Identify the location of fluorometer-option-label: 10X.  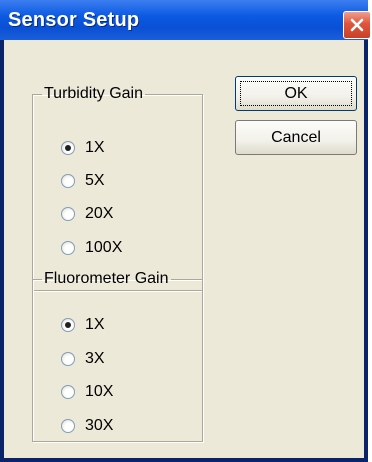
(99, 391).